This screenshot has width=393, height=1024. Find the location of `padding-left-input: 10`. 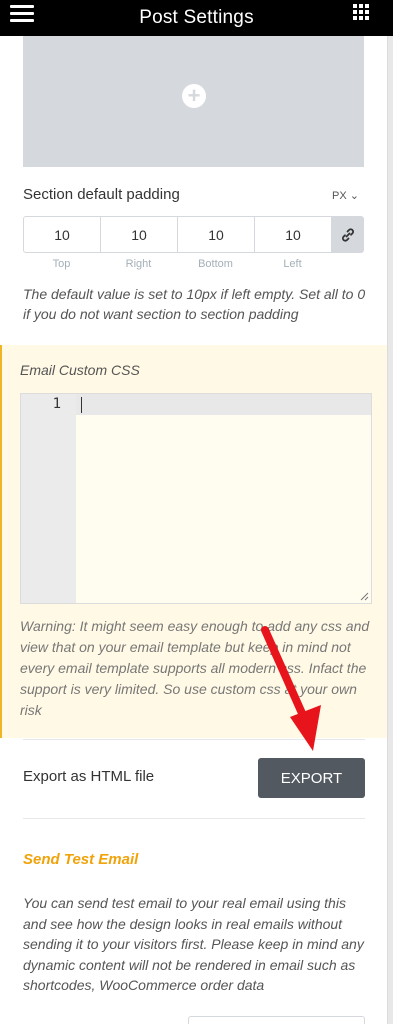

padding-left-input: 10 is located at coordinates (293, 234).